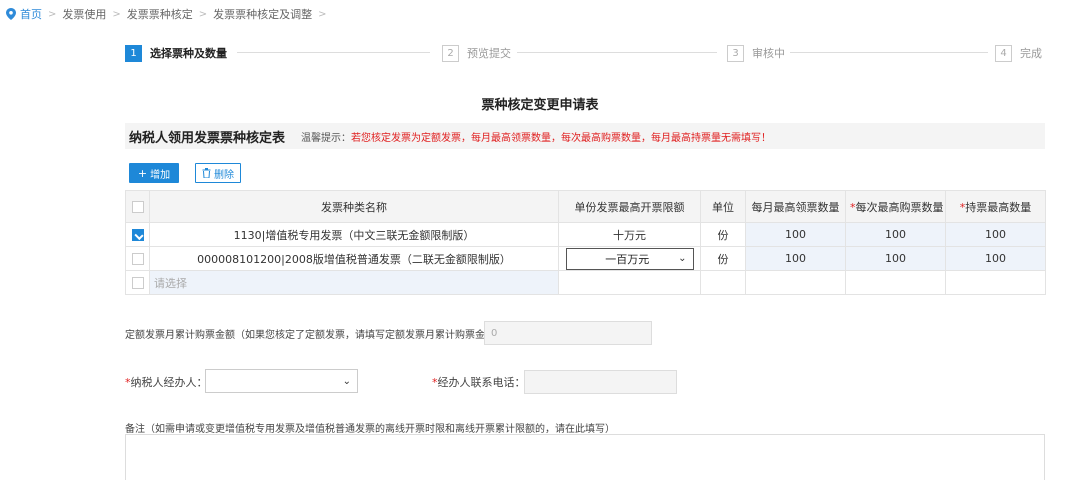 The height and width of the screenshot is (480, 1080). I want to click on column-header-monthly-max: 每月最高领票数量, so click(795, 206).